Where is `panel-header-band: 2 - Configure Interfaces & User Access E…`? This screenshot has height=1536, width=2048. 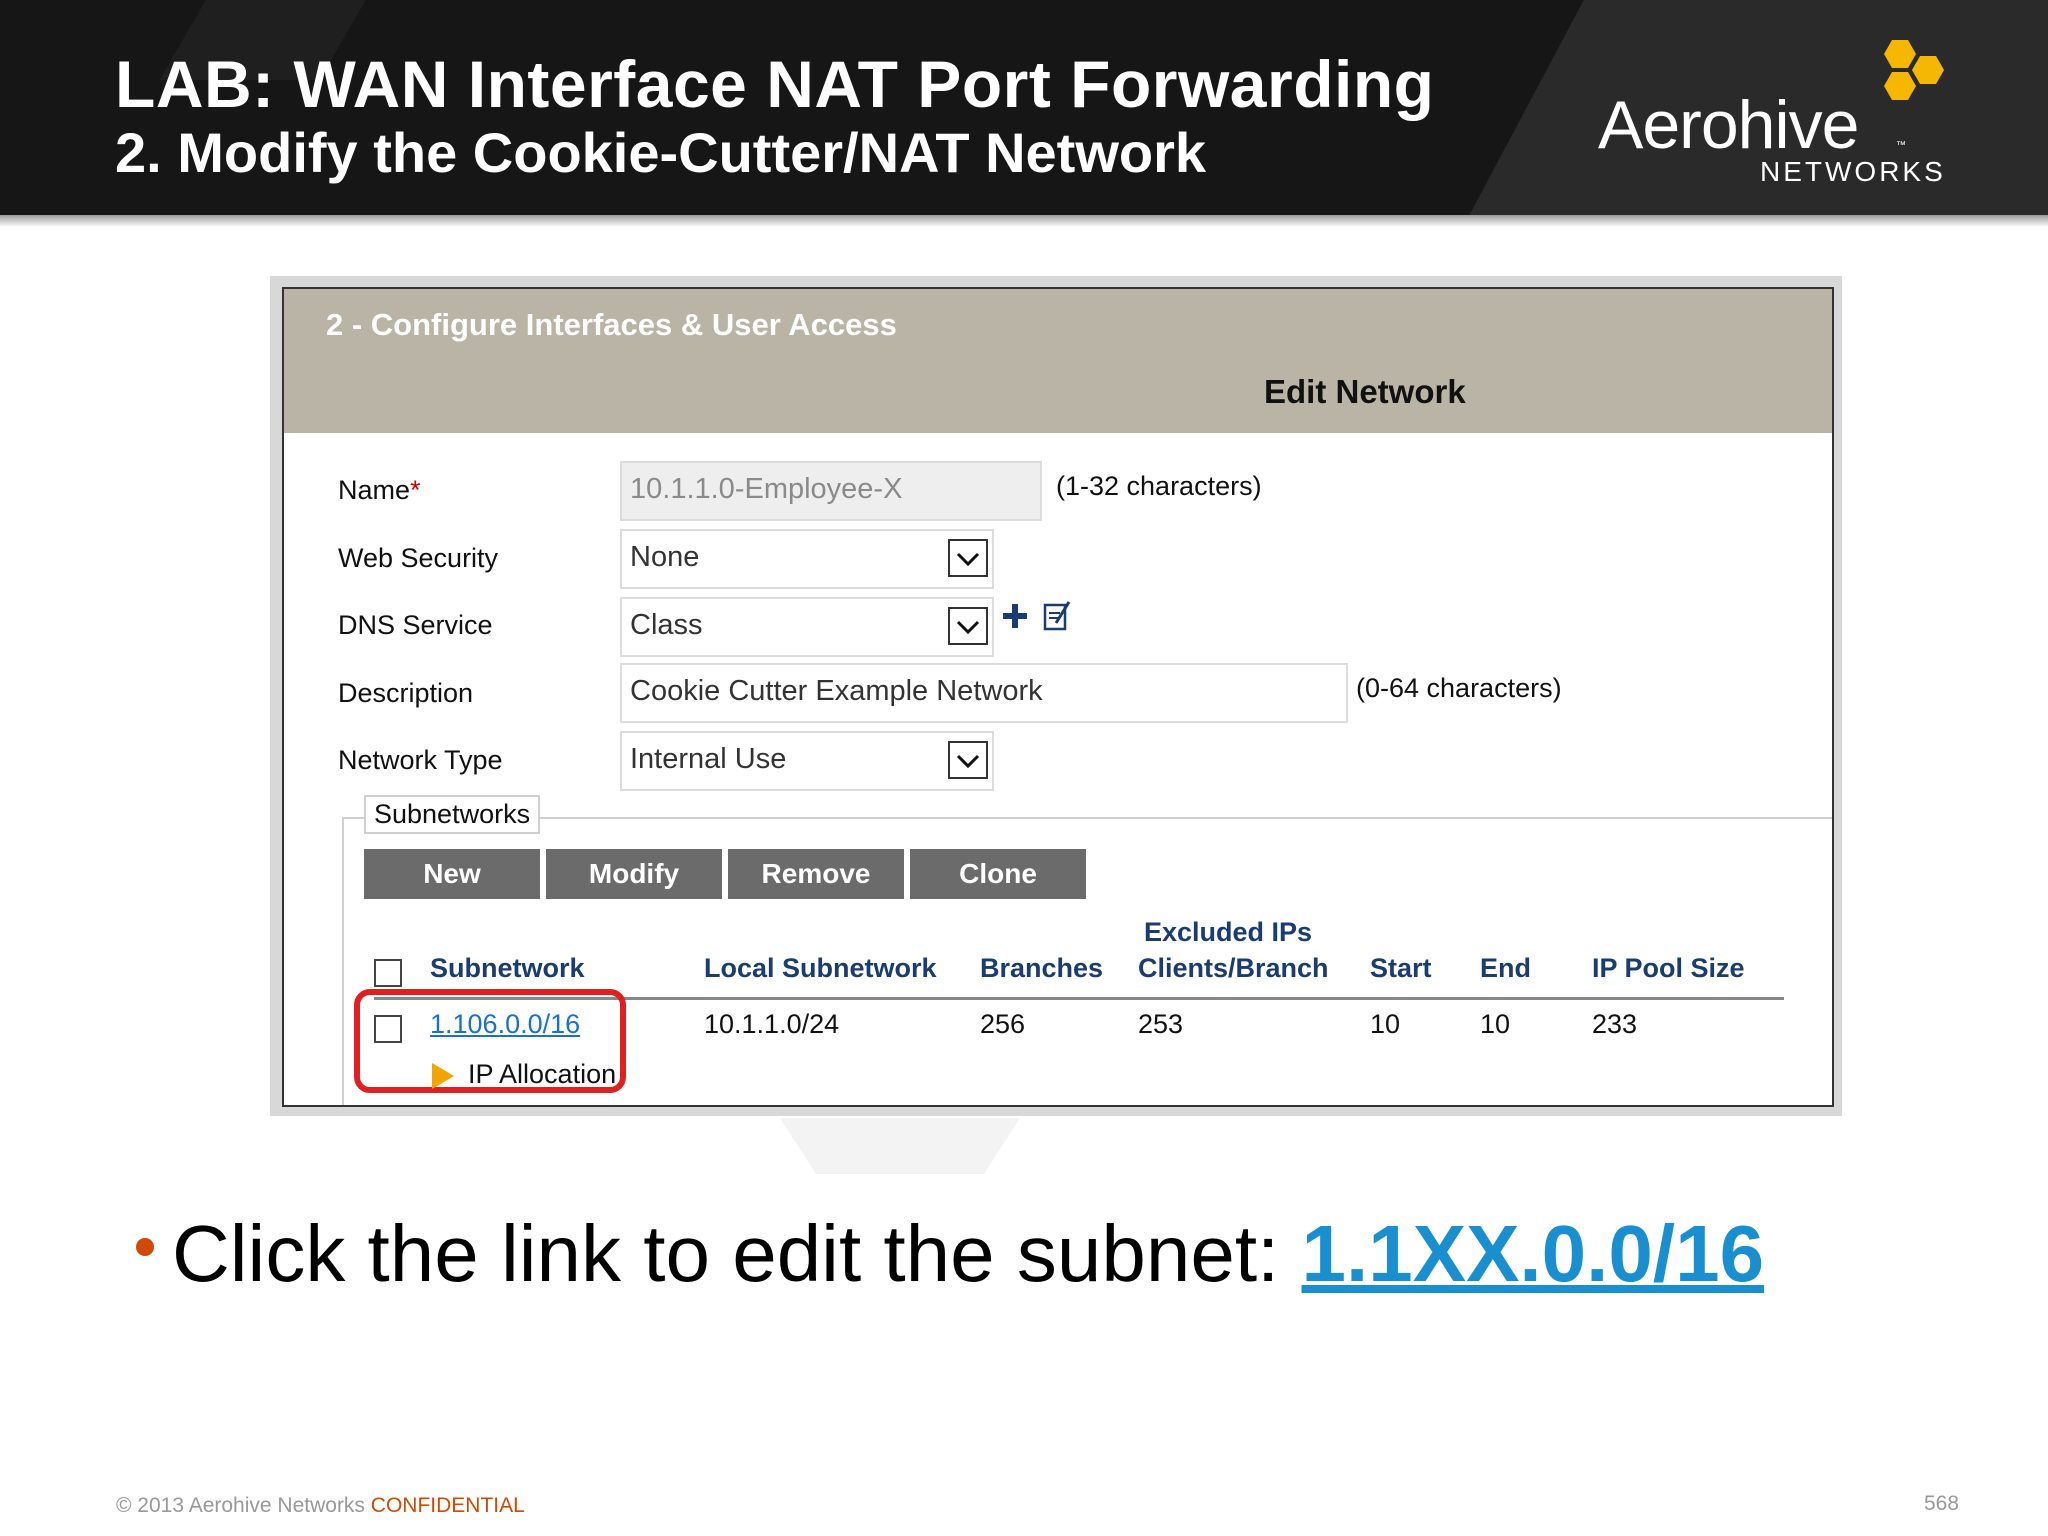
panel-header-band: 2 - Configure Interfaces & User Access E… is located at coordinates (1058, 361).